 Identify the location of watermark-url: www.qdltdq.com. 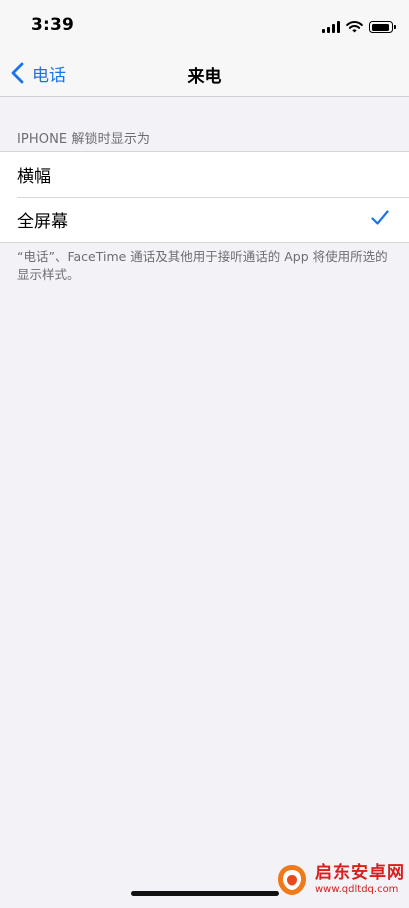
(357, 889).